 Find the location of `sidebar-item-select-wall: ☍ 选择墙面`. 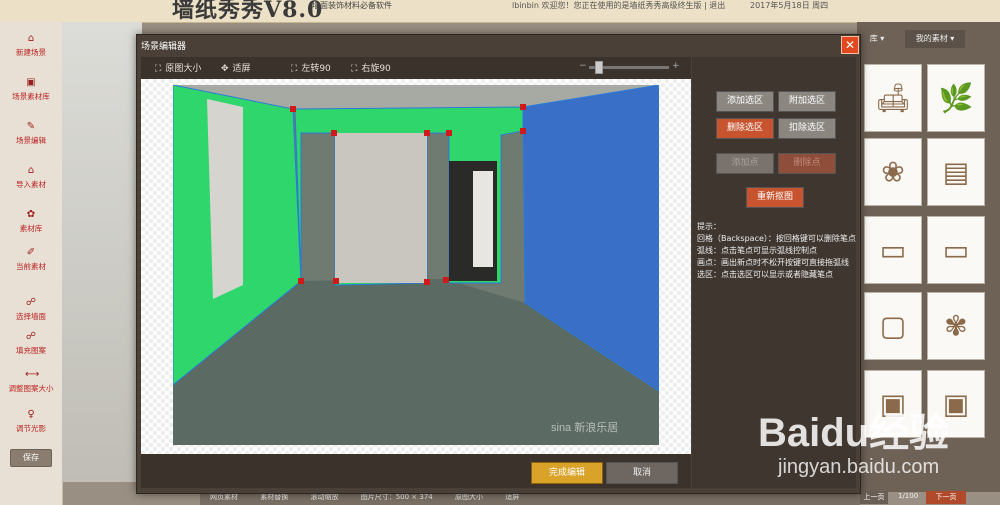

sidebar-item-select-wall: ☍ 选择墙面 is located at coordinates (31, 311).